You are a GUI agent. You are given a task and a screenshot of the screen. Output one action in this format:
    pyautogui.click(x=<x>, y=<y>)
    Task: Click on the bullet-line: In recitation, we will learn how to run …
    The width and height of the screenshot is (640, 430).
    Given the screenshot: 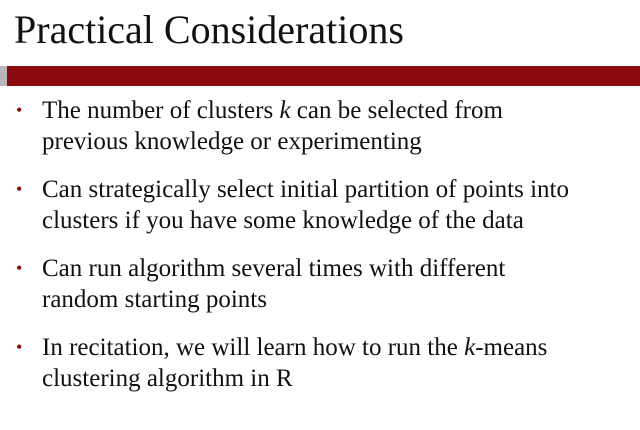 What is the action you would take?
    pyautogui.click(x=341, y=347)
    